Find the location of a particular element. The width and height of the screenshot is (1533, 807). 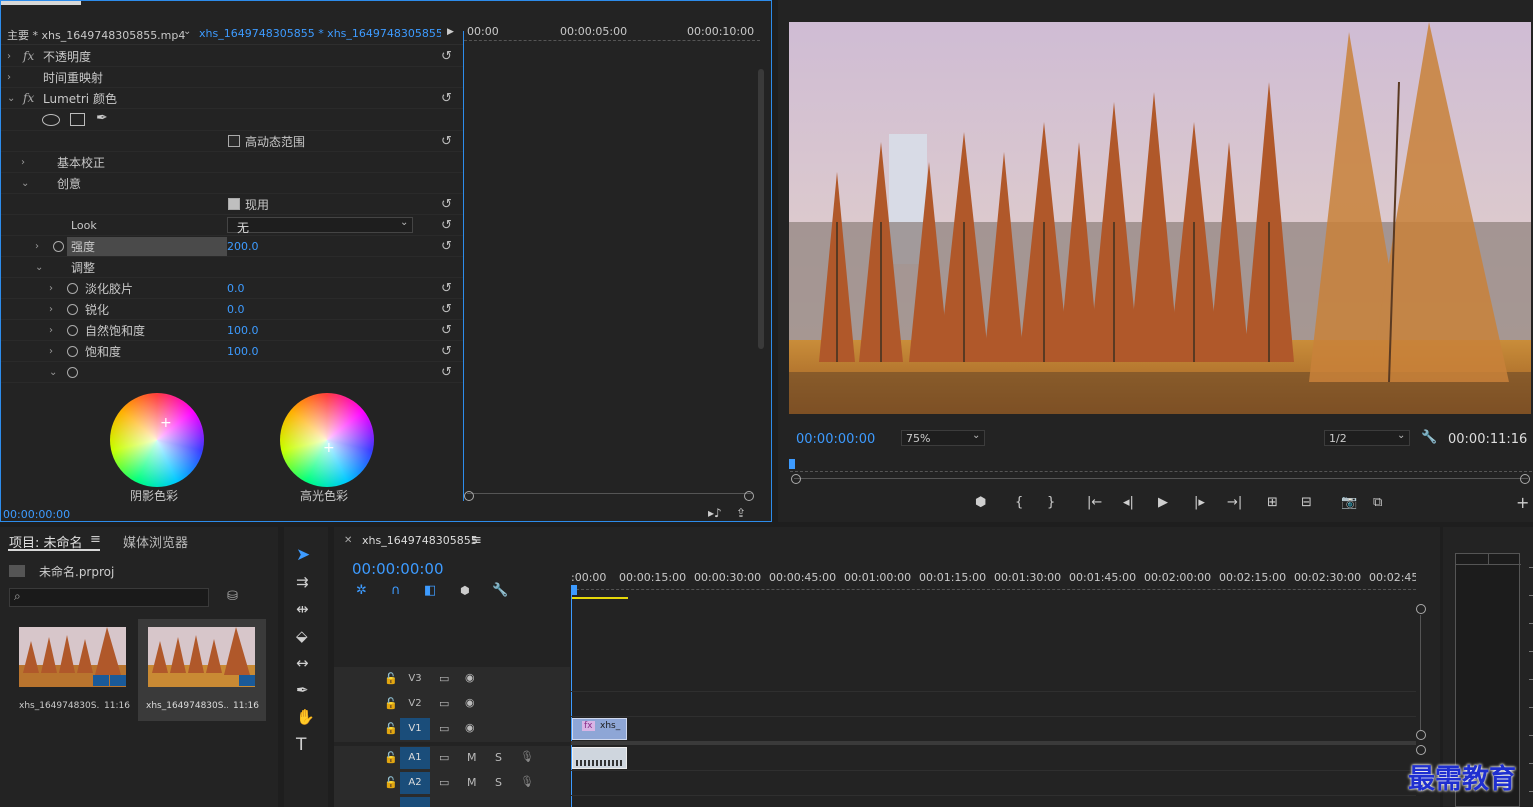

intensity-value: 200.0 is located at coordinates (243, 246).